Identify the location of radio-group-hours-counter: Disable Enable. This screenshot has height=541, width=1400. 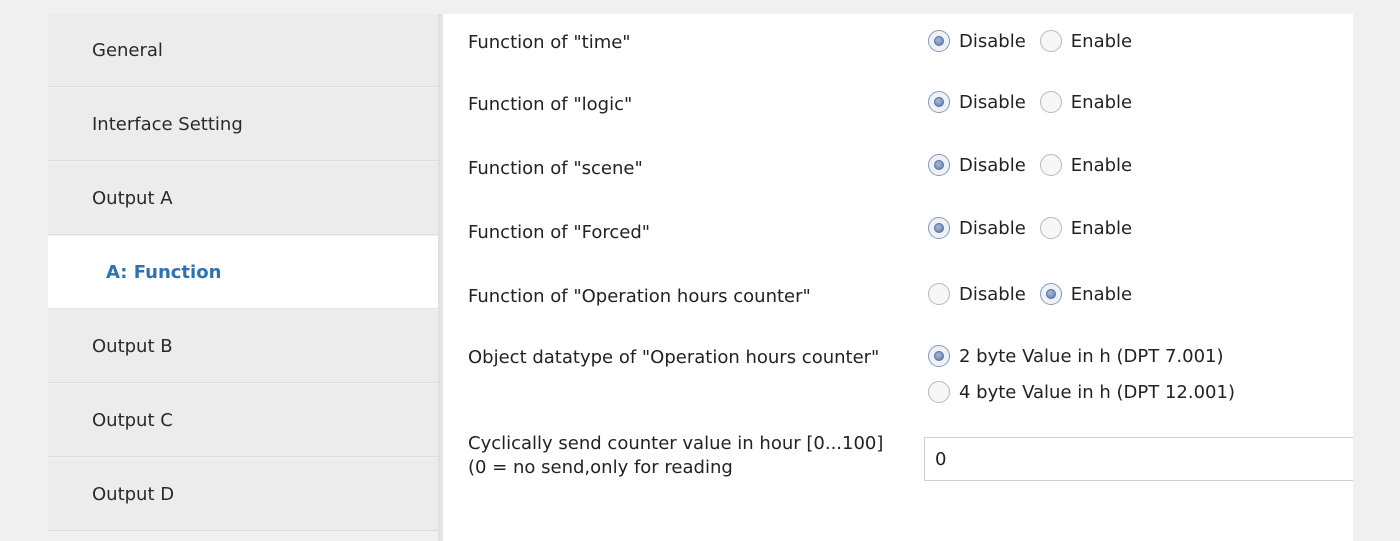
(1037, 294).